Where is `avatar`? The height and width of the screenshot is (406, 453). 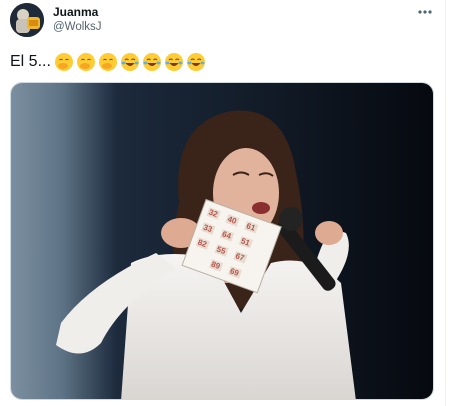
avatar is located at coordinates (27, 20).